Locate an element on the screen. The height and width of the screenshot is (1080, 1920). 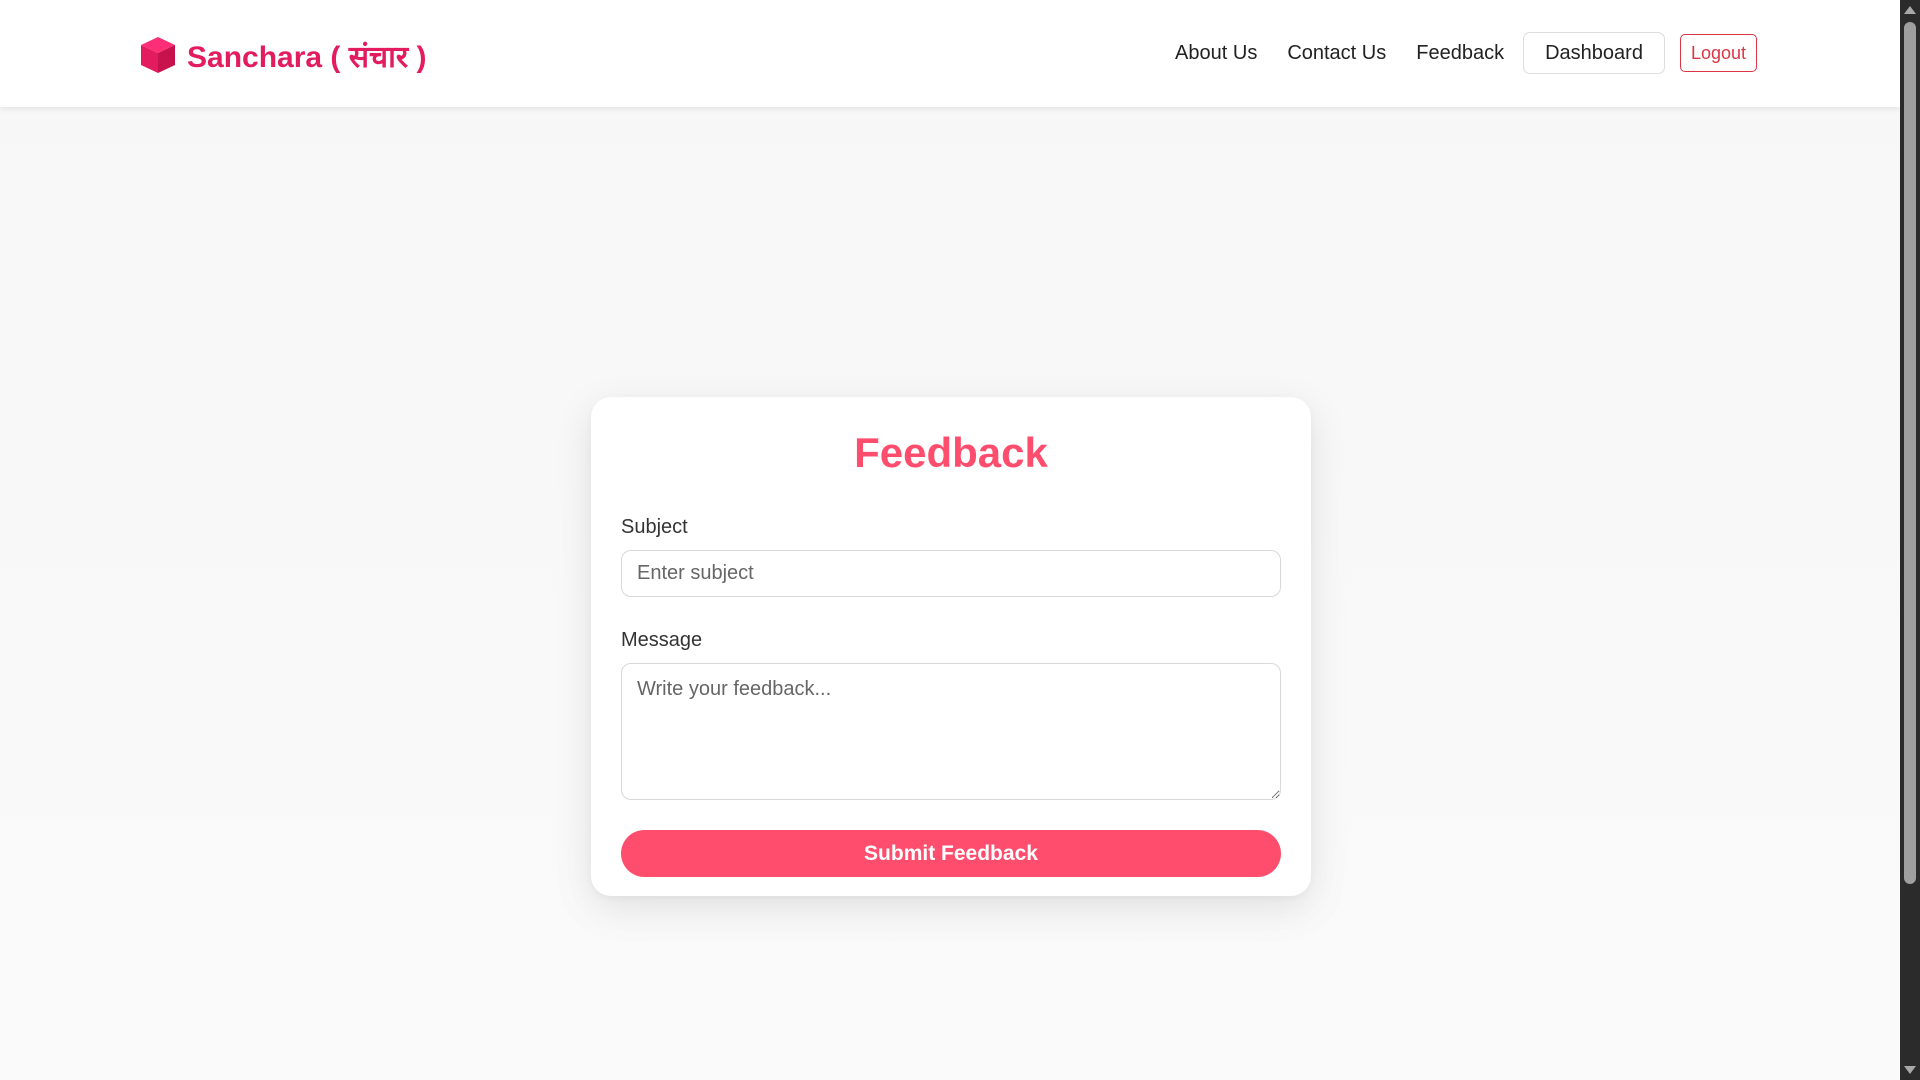
nav-link-about: About Us is located at coordinates (1216, 53).